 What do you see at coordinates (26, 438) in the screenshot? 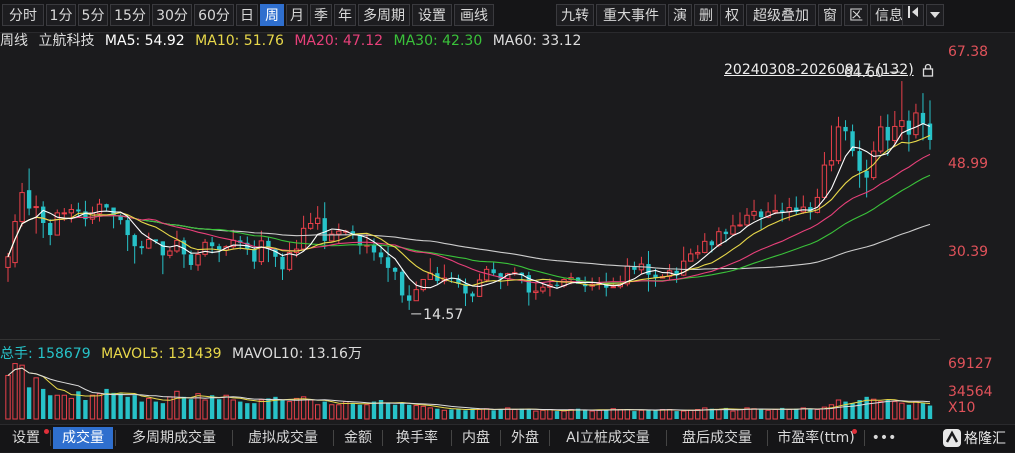
I see `indicator-tab-0: 设置` at bounding box center [26, 438].